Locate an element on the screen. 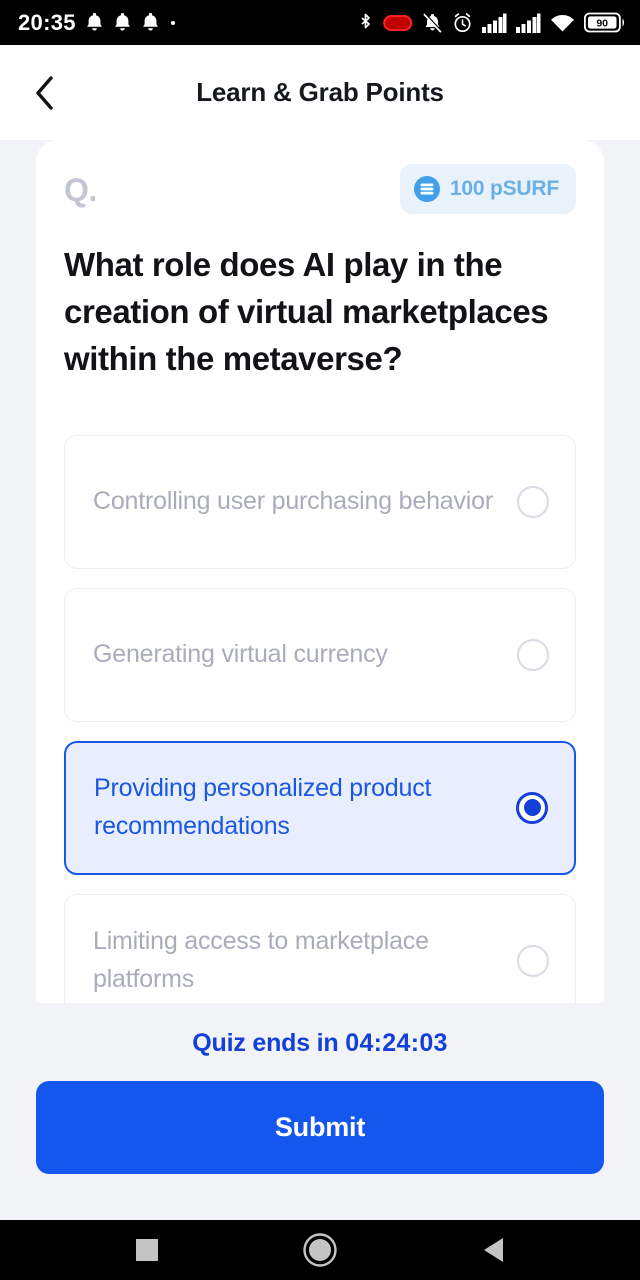 The height and width of the screenshot is (1280, 640). alarm-icon is located at coordinates (462, 22).